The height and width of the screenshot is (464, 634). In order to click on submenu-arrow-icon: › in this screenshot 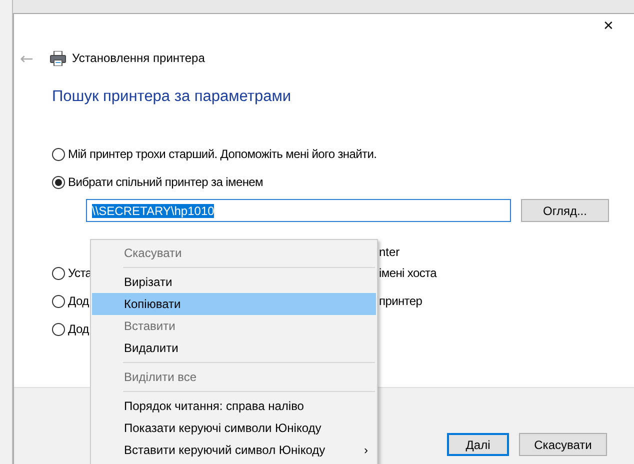, I will do `click(366, 450)`.